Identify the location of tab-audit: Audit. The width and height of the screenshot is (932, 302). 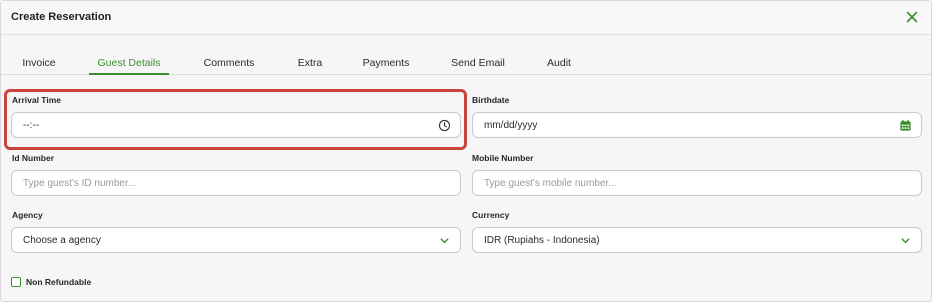
(559, 66).